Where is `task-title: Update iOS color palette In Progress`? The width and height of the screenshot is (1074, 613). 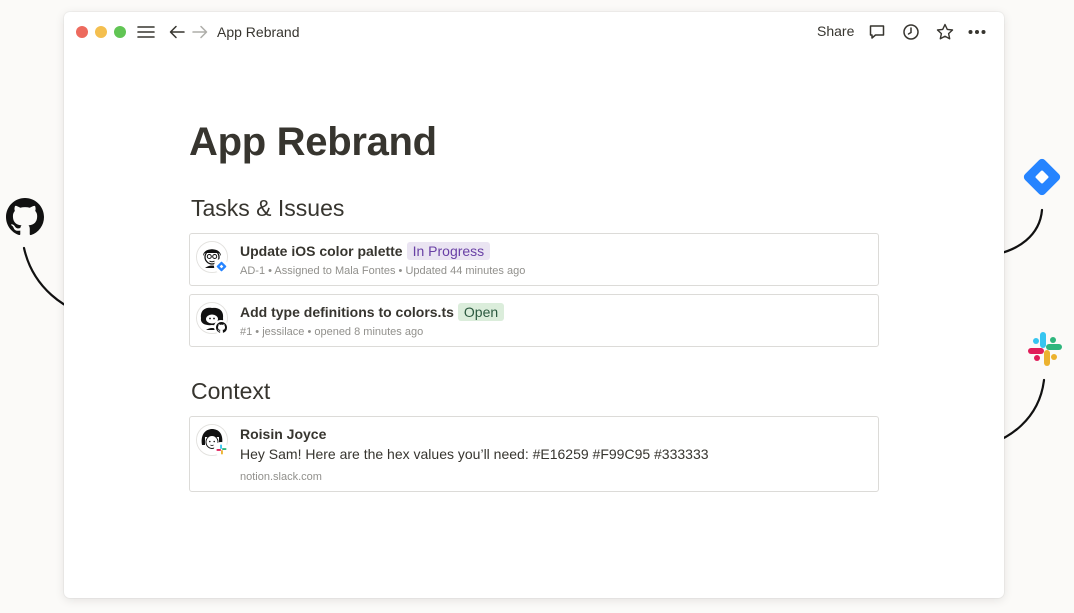 task-title: Update iOS color palette In Progress is located at coordinates (365, 251).